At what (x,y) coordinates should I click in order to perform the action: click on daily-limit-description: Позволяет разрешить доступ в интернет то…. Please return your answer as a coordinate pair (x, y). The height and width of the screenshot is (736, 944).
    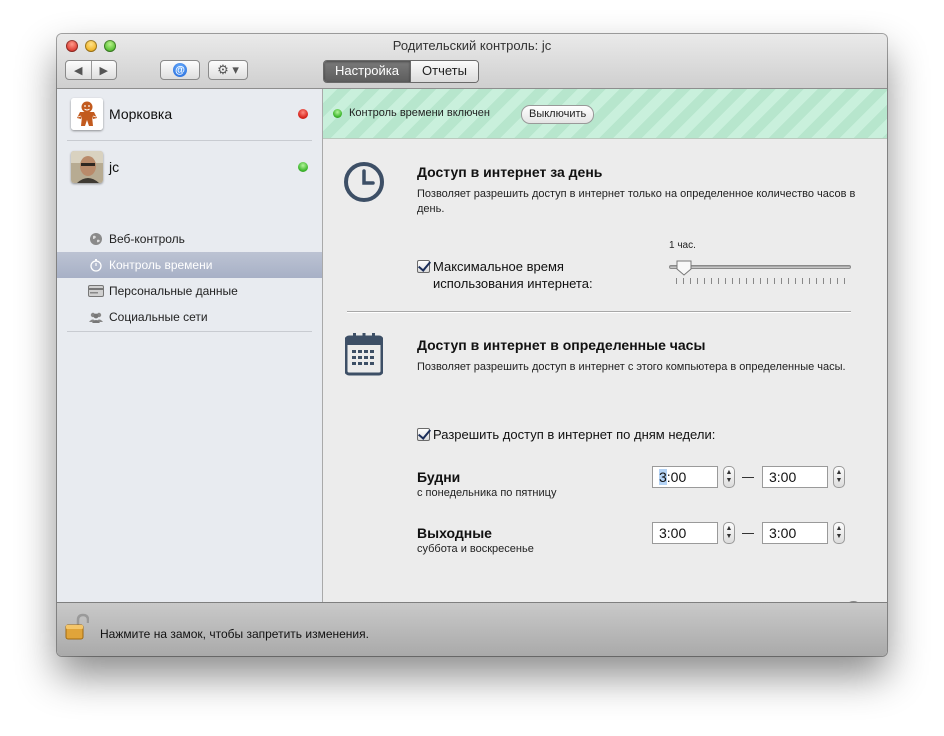
    Looking at the image, I should click on (636, 201).